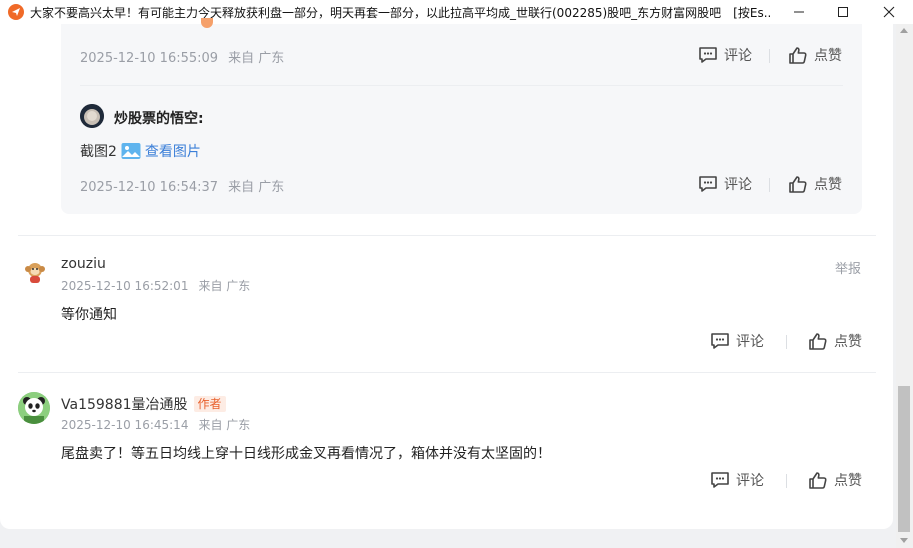 Image resolution: width=913 pixels, height=548 pixels. Describe the element at coordinates (172, 152) in the screenshot. I see `view-image-label: 查看图片` at that location.